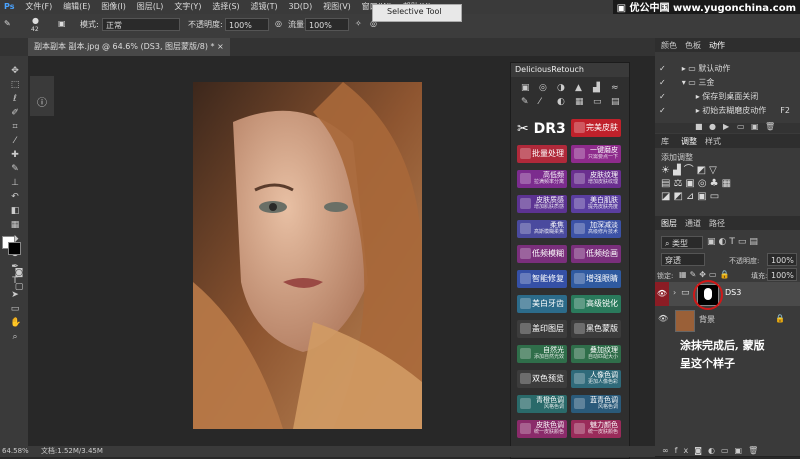 The image size is (800, 459). I want to click on mixer-icon: ♣, so click(716, 183).